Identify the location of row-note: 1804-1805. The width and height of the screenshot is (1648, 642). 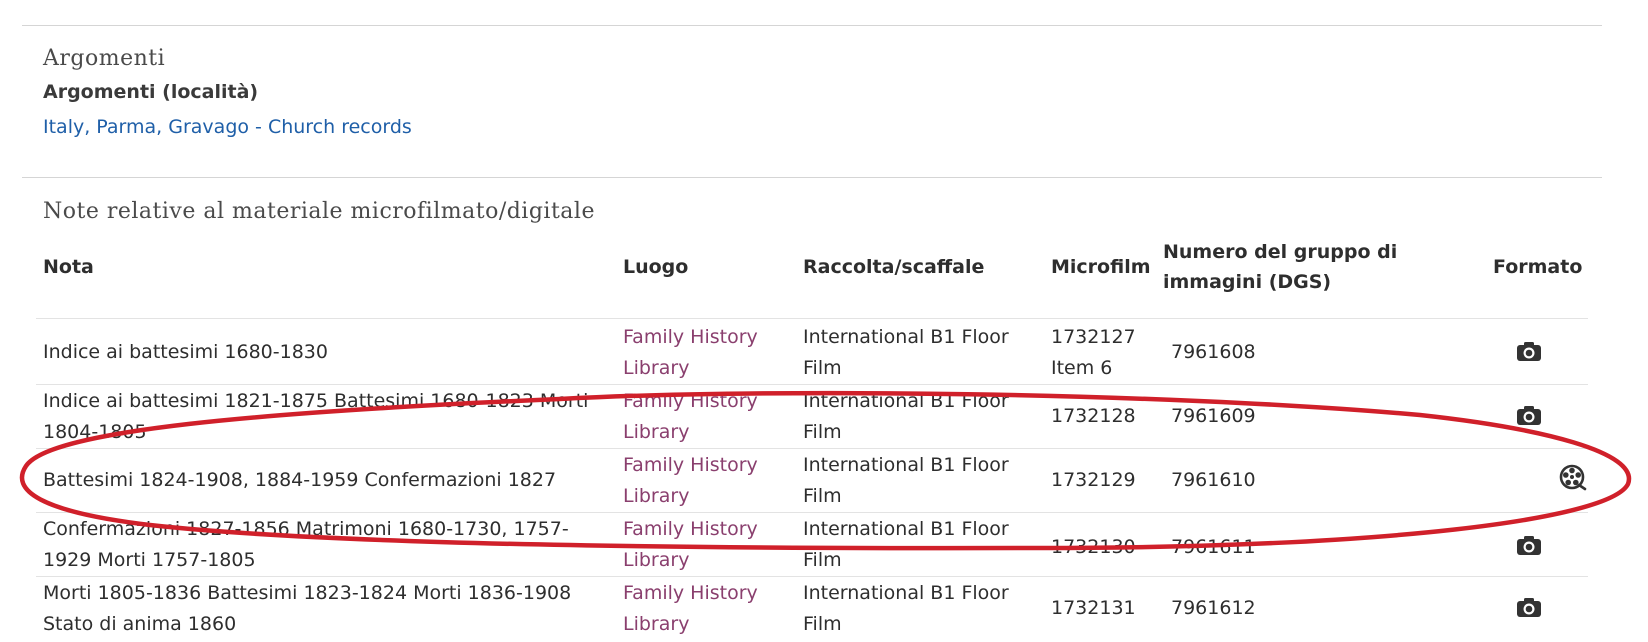
(95, 432).